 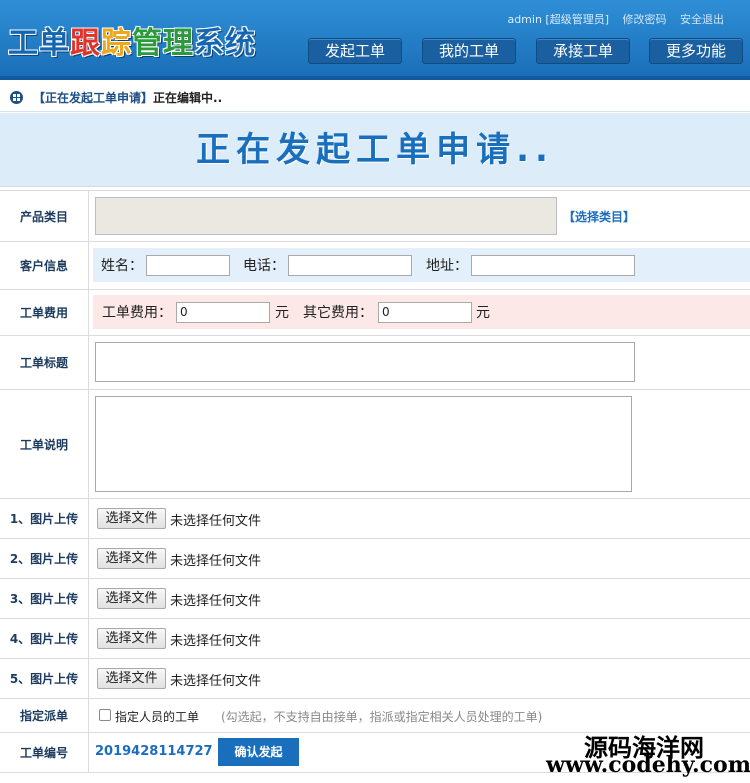 I want to click on grid-icon, so click(x=16, y=97).